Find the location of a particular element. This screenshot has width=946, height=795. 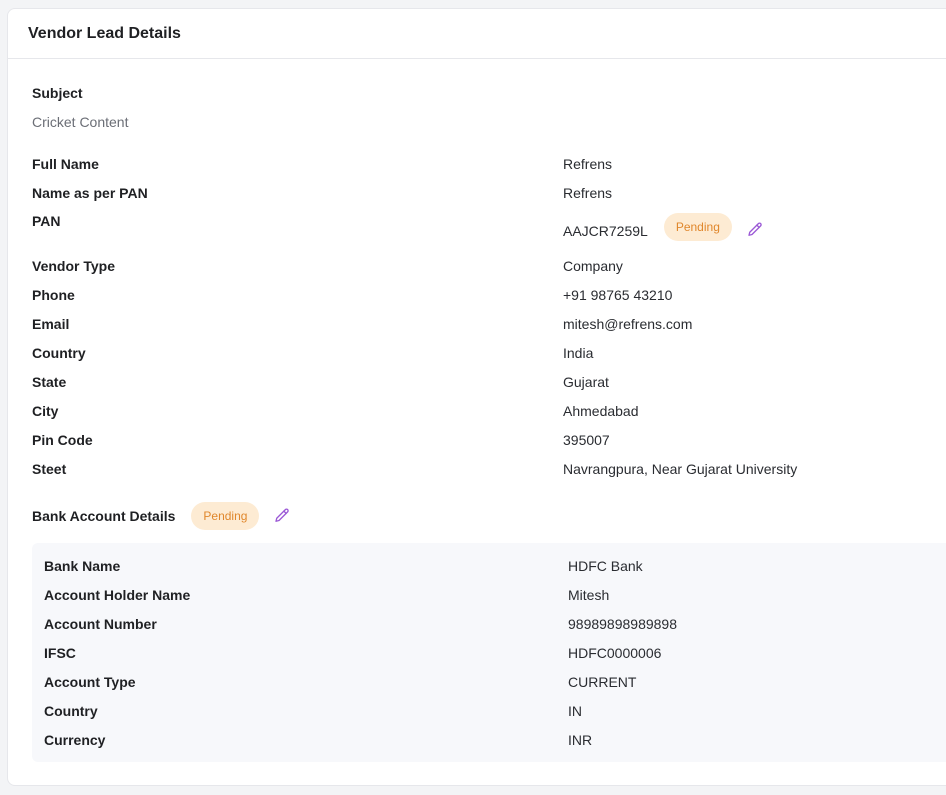

detail-value: Company is located at coordinates (593, 265).